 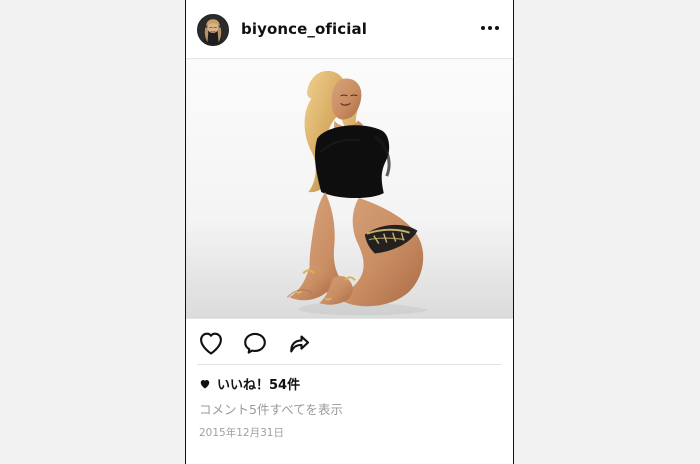 What do you see at coordinates (259, 385) in the screenshot?
I see `likes-text: いいね！54件` at bounding box center [259, 385].